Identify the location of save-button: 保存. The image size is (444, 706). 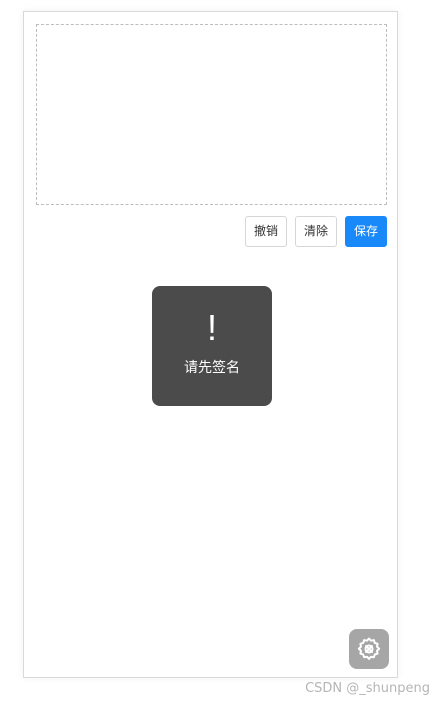
(366, 231).